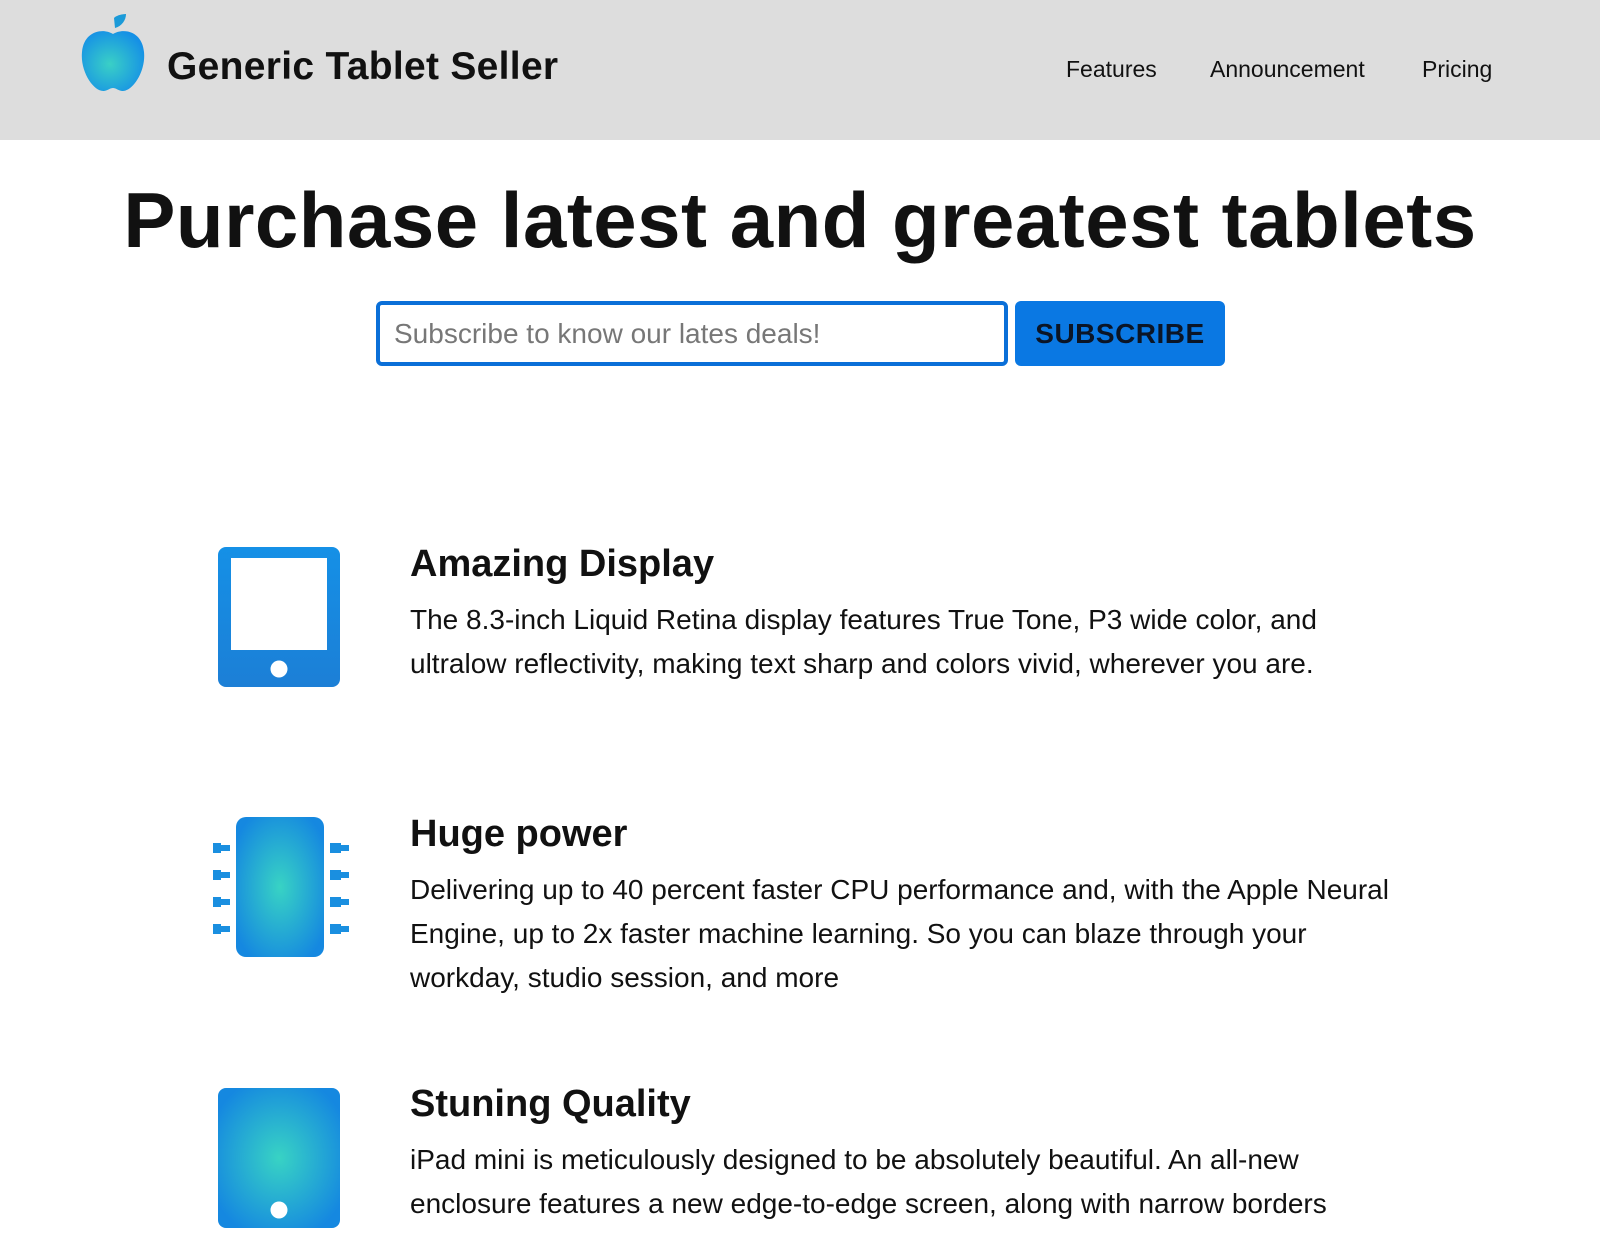 The height and width of the screenshot is (1236, 1600). I want to click on chip-icon, so click(281, 887).